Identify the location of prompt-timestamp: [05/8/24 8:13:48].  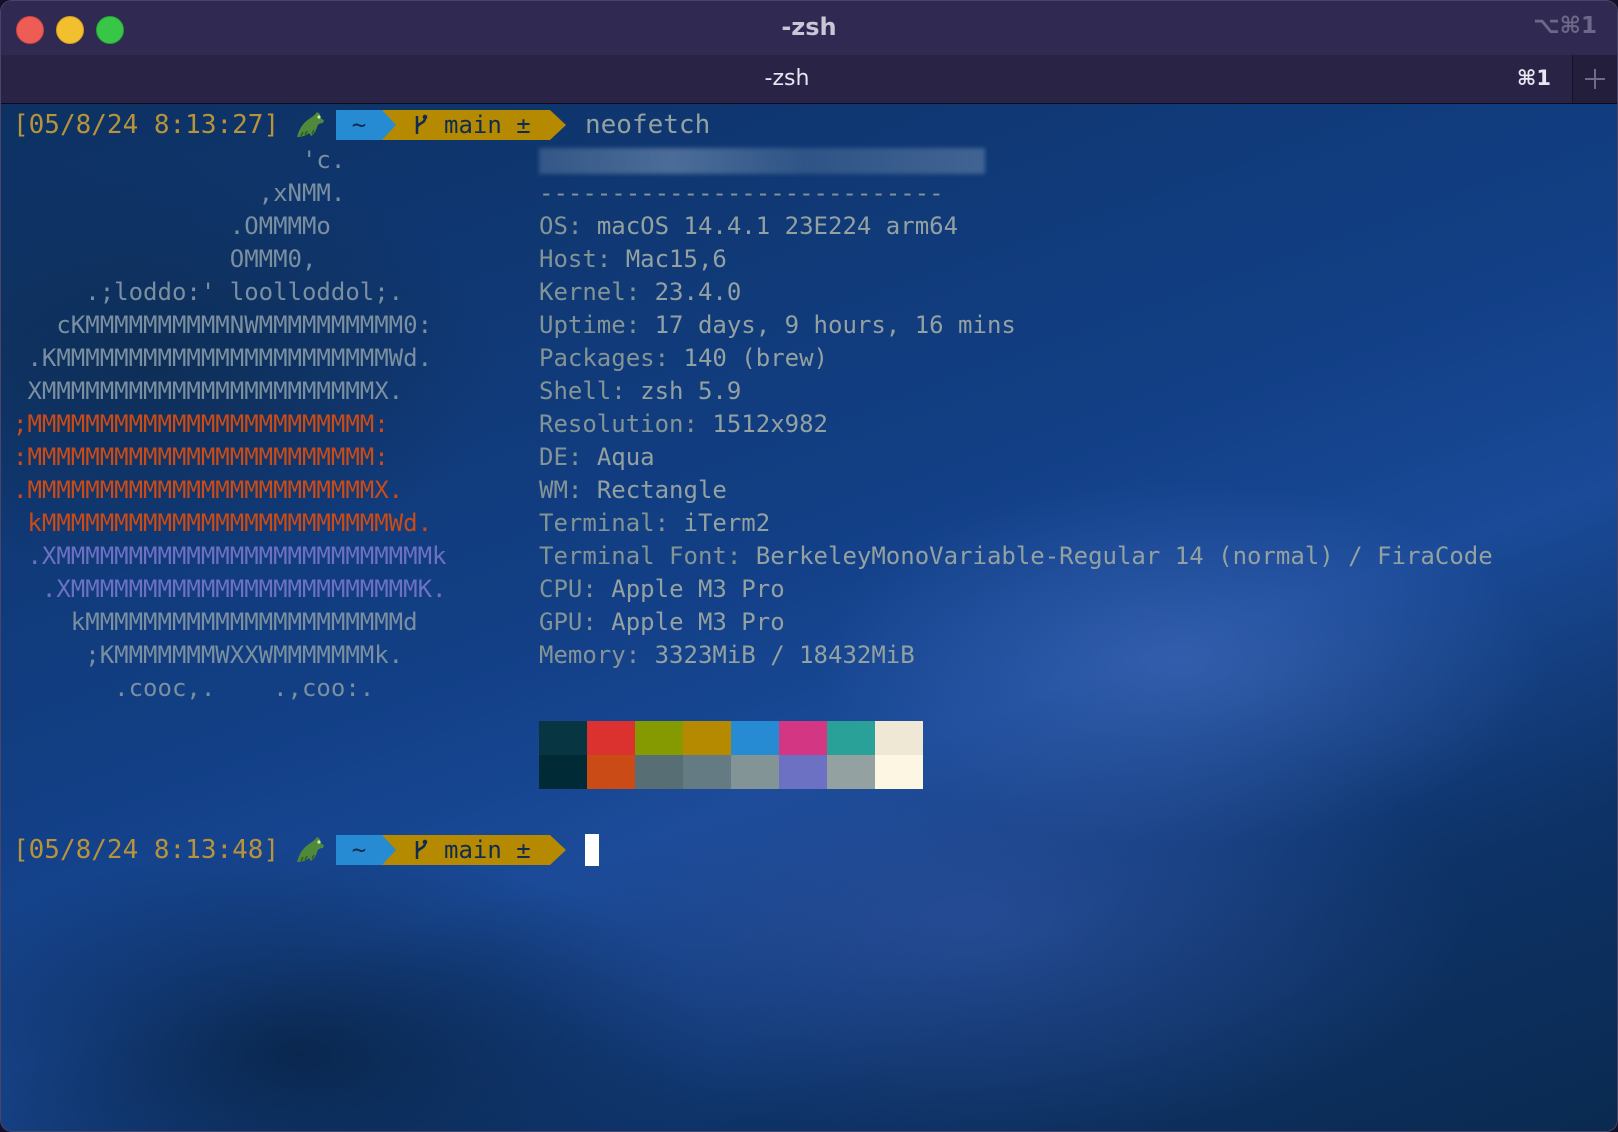
(146, 850).